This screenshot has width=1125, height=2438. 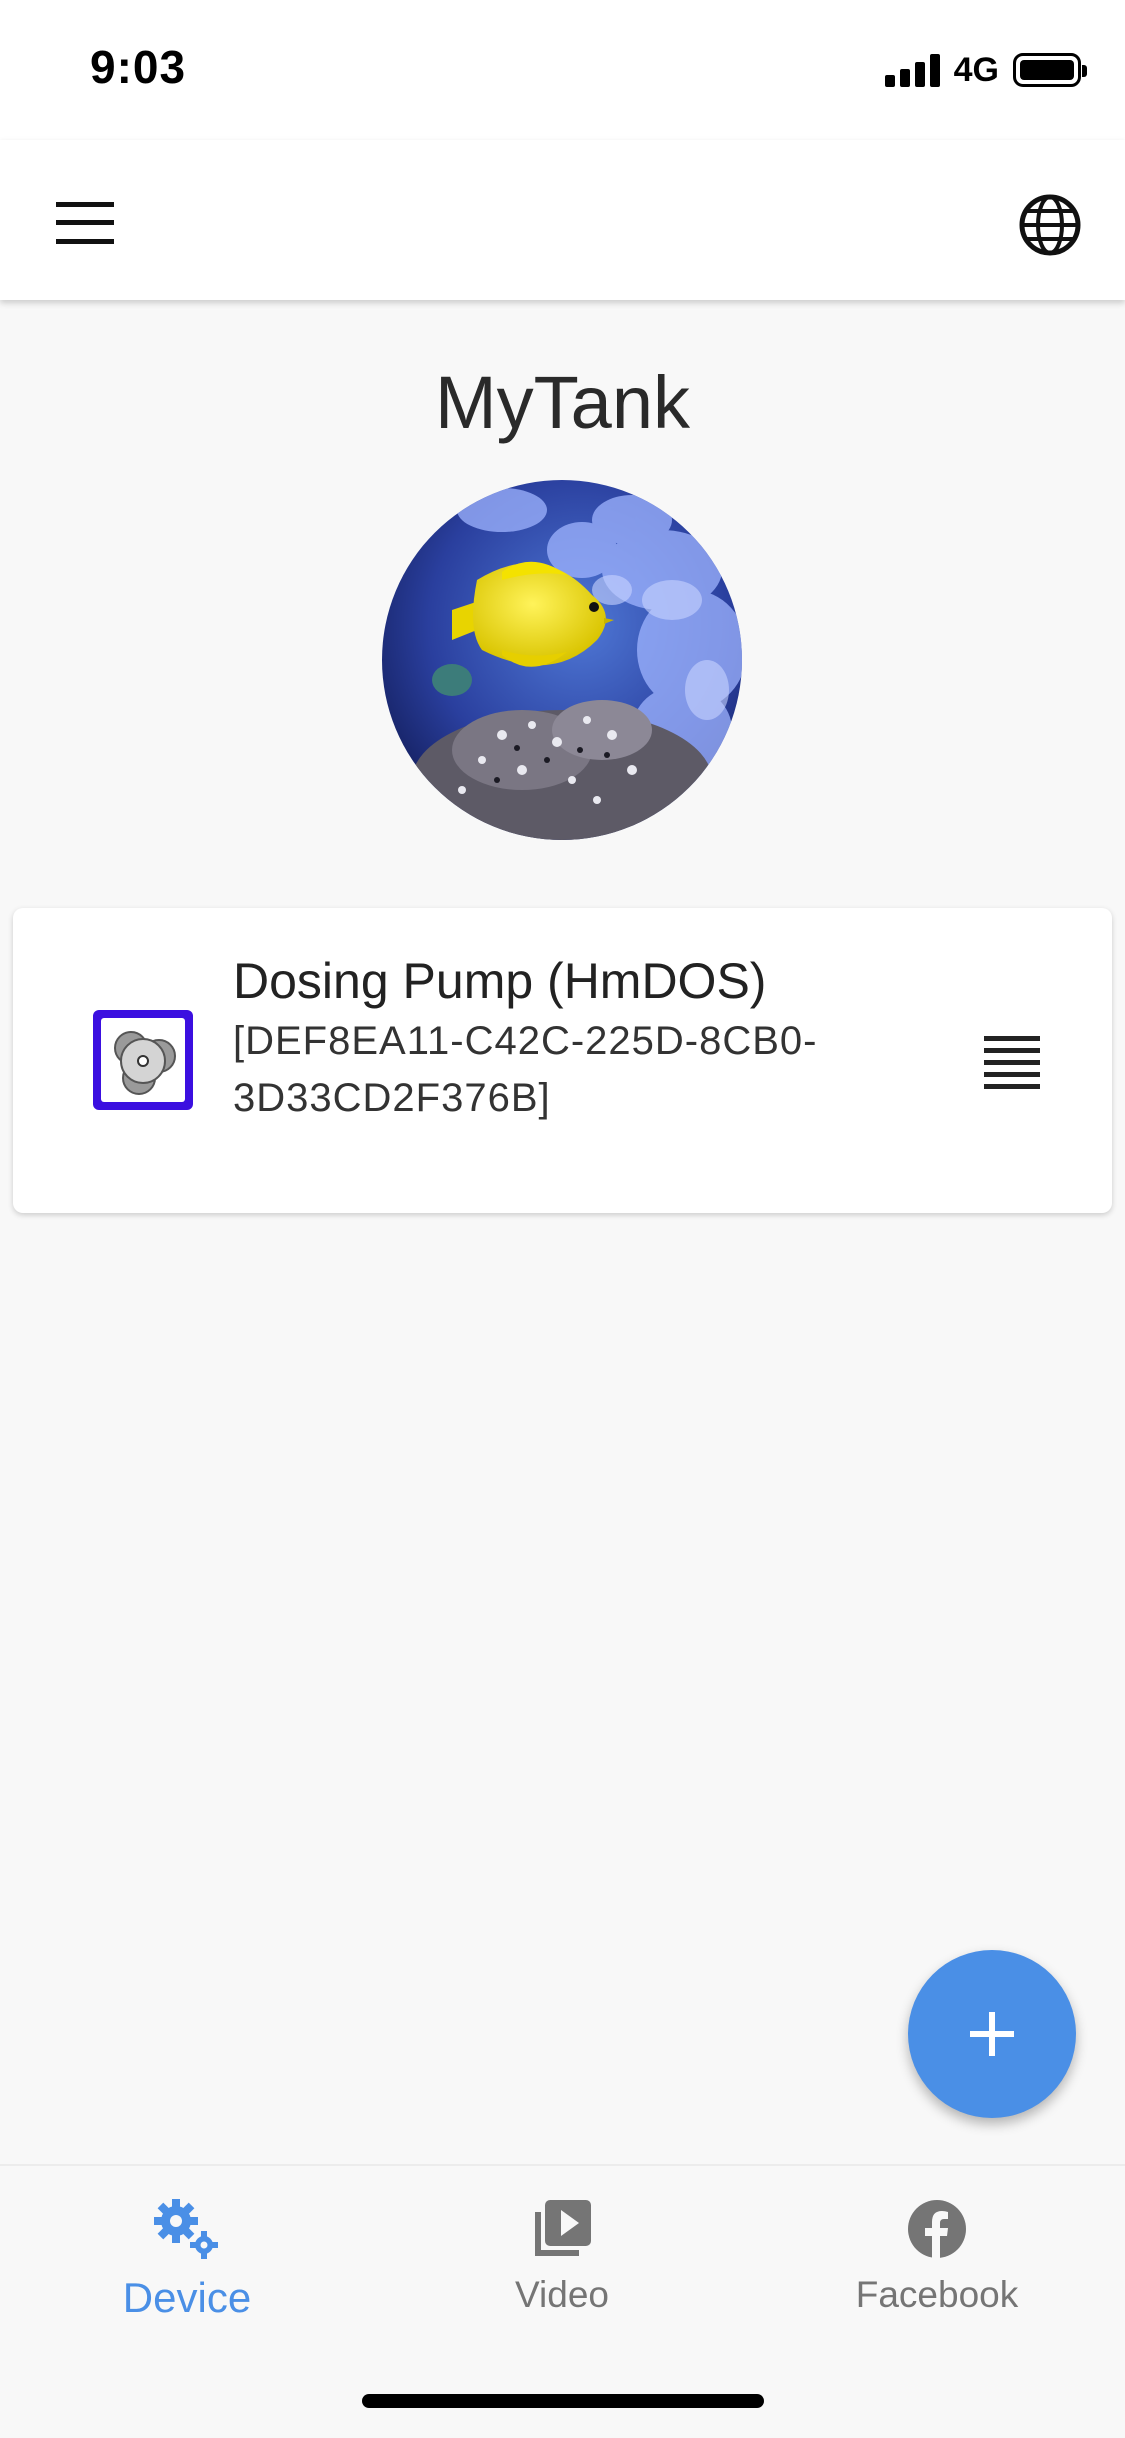 I want to click on status-time: 9:03, so click(x=138, y=67).